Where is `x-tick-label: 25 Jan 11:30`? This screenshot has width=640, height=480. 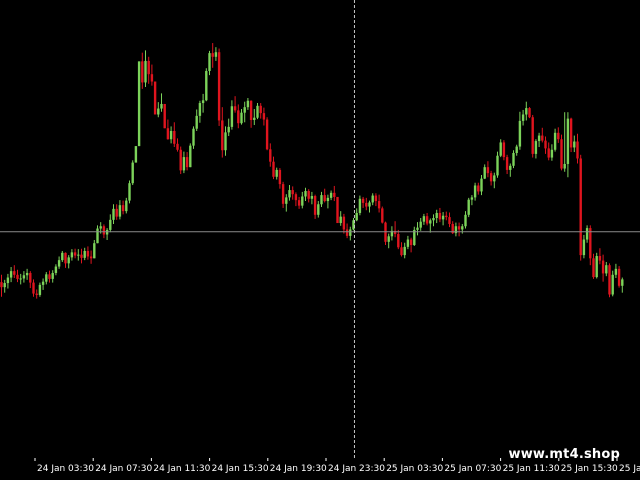 x-tick-label: 25 Jan 11:30 is located at coordinates (531, 469).